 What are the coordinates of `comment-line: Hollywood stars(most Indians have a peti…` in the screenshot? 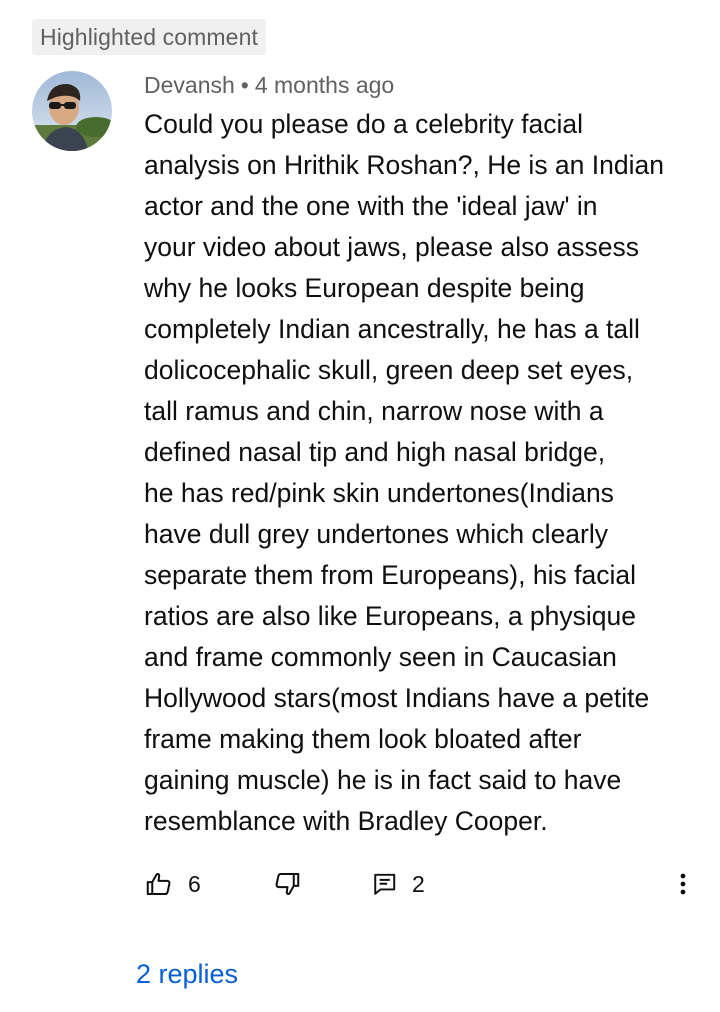 It's located at (397, 698).